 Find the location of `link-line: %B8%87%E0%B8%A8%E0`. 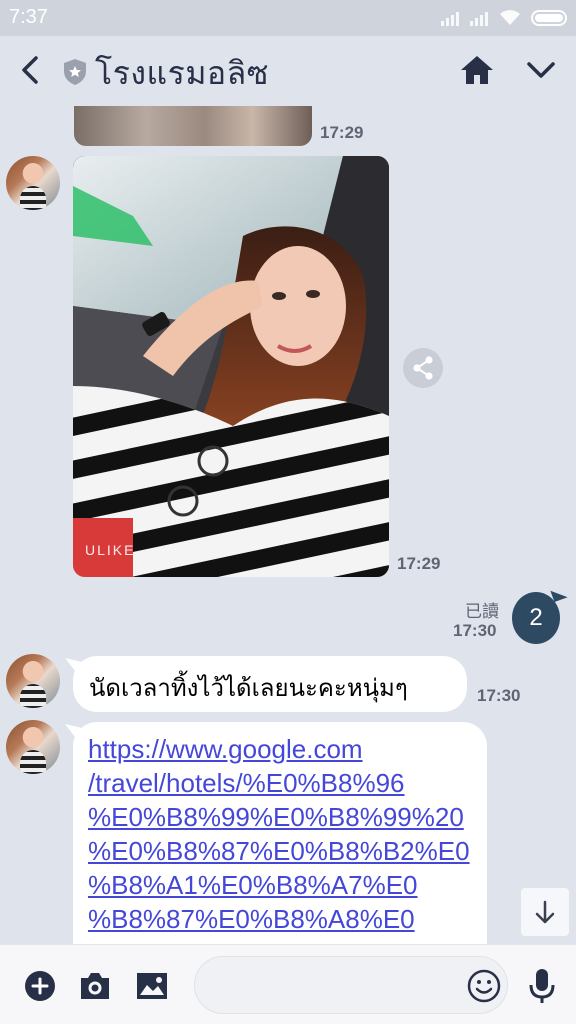

link-line: %B8%87%E0%B8%A8%E0 is located at coordinates (251, 919).